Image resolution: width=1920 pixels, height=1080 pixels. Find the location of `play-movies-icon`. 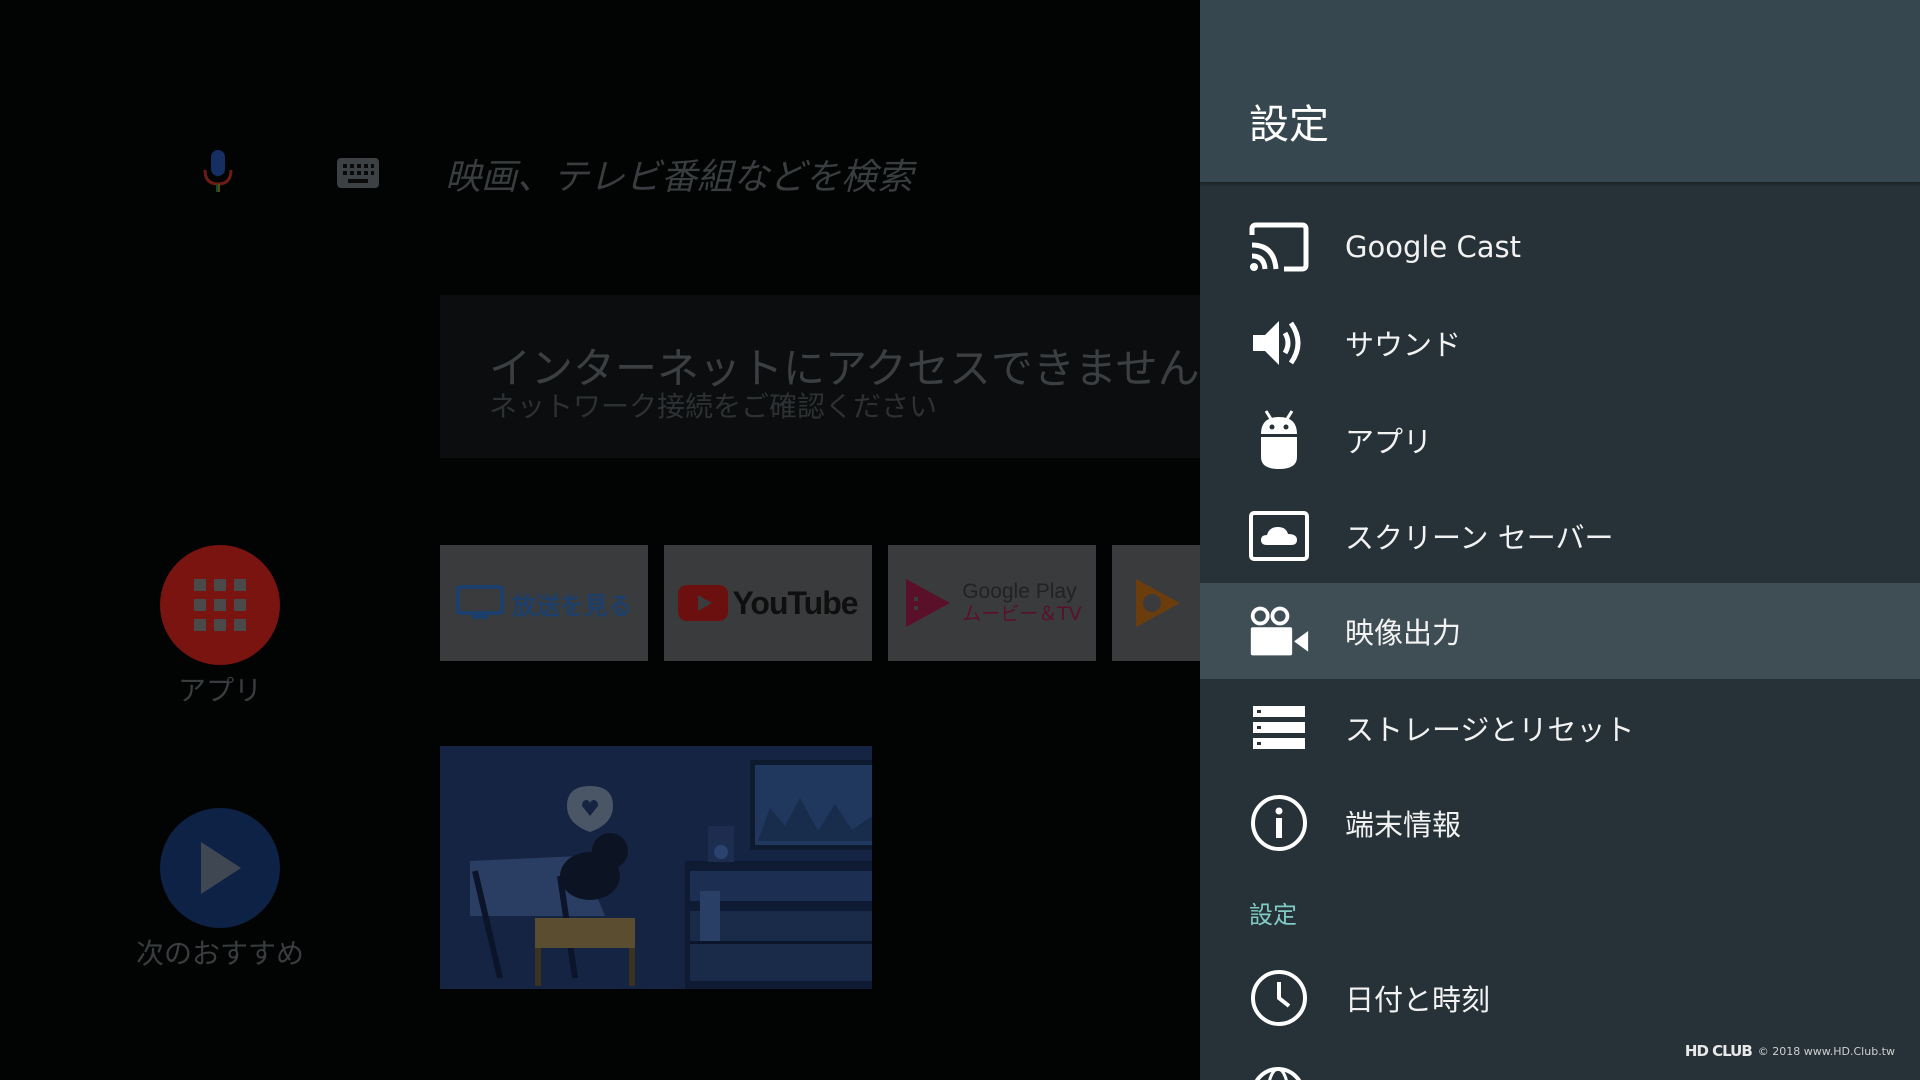

play-movies-icon is located at coordinates (928, 603).